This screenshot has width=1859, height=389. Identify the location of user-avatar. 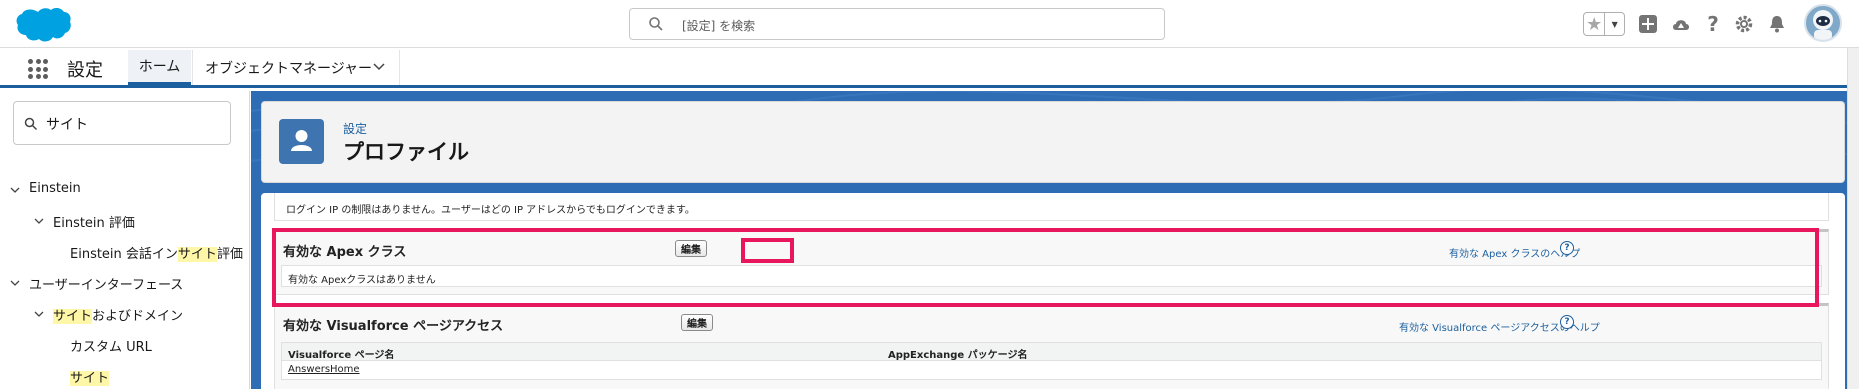
(1823, 23).